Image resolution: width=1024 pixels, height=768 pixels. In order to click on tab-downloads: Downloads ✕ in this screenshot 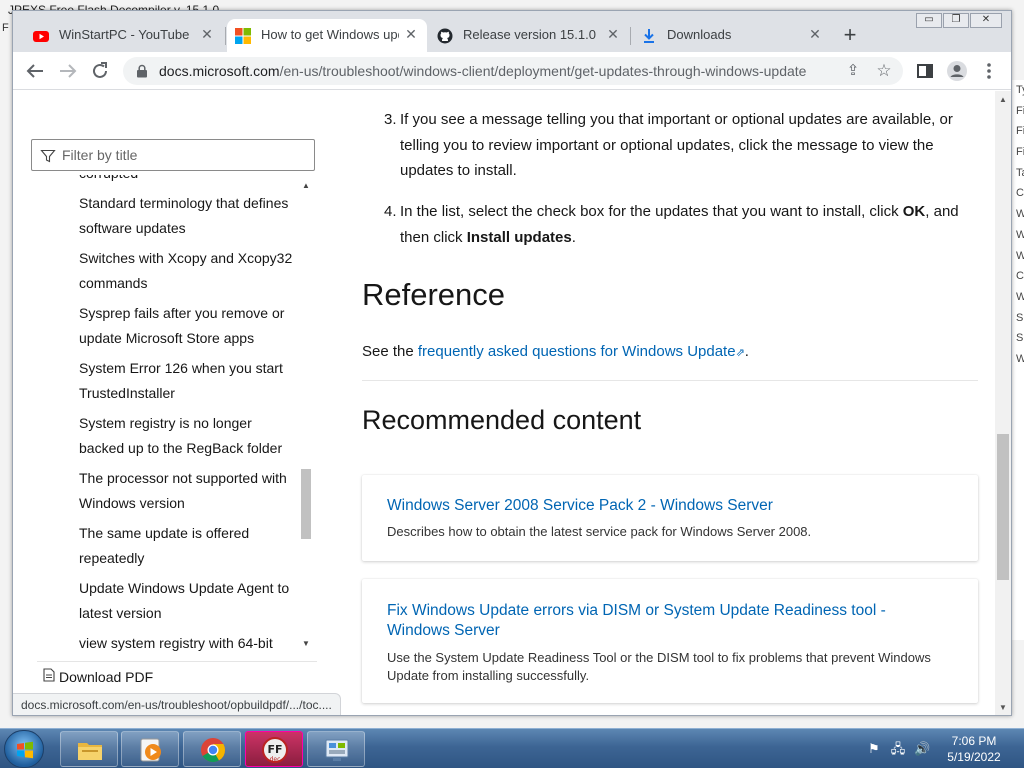, I will do `click(732, 35)`.